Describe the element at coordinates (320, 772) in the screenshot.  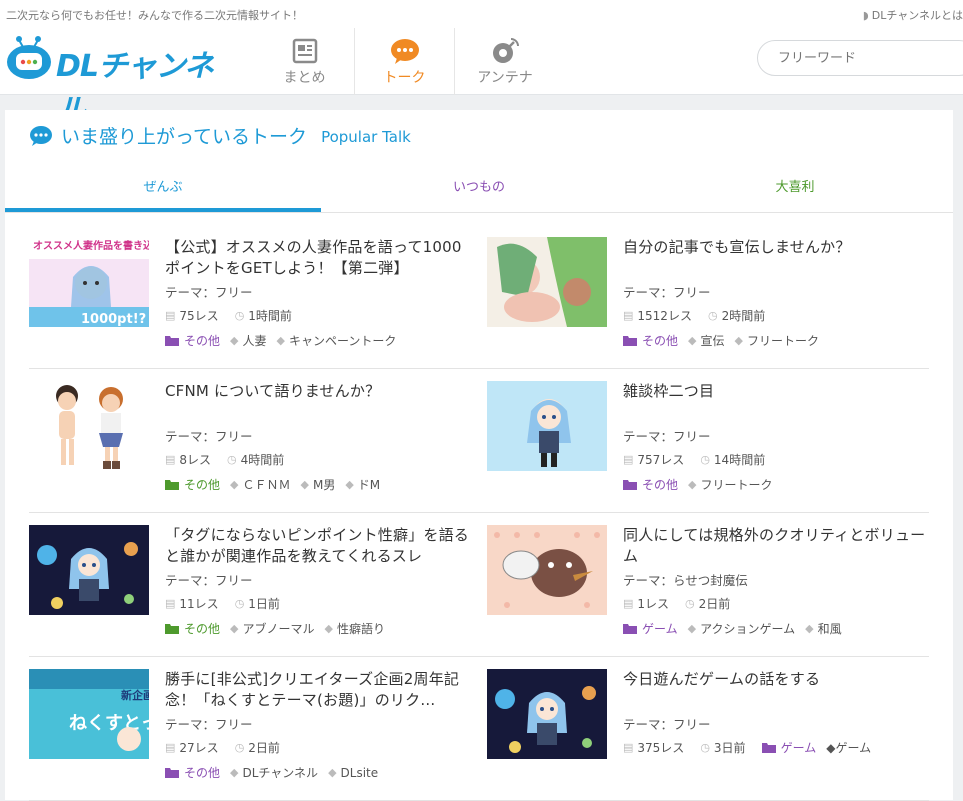
I see `talk-tags: その他 ◆ DLチャンネル ◆ DLsite` at that location.